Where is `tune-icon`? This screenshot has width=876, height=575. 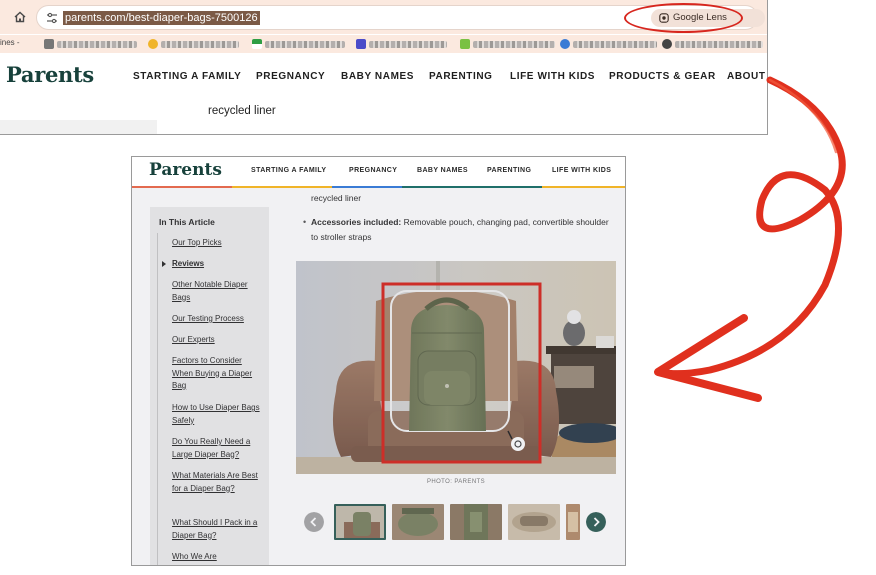 tune-icon is located at coordinates (52, 18).